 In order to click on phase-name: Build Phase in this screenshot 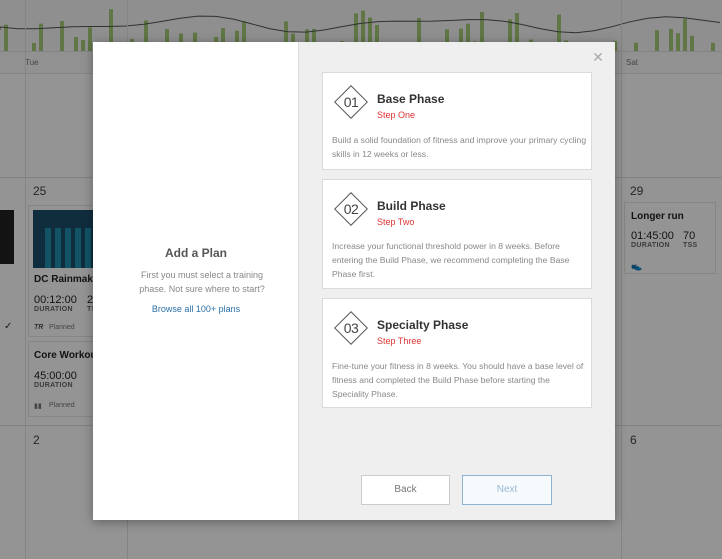, I will do `click(411, 206)`.